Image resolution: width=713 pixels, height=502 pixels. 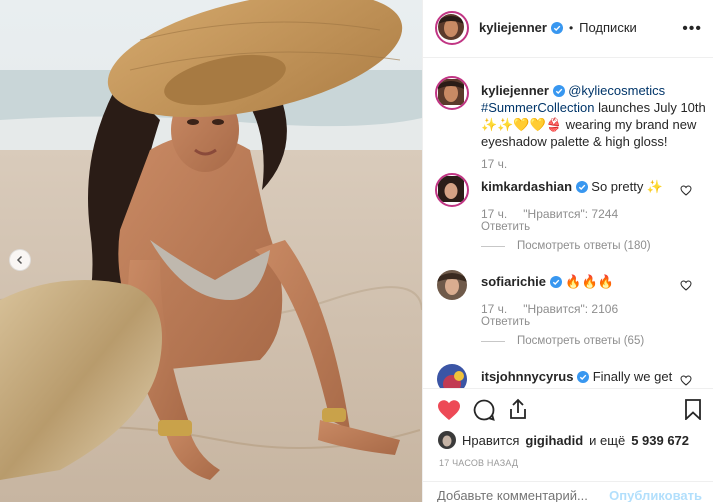 I want to click on chevron-left-icon, so click(x=19, y=260).